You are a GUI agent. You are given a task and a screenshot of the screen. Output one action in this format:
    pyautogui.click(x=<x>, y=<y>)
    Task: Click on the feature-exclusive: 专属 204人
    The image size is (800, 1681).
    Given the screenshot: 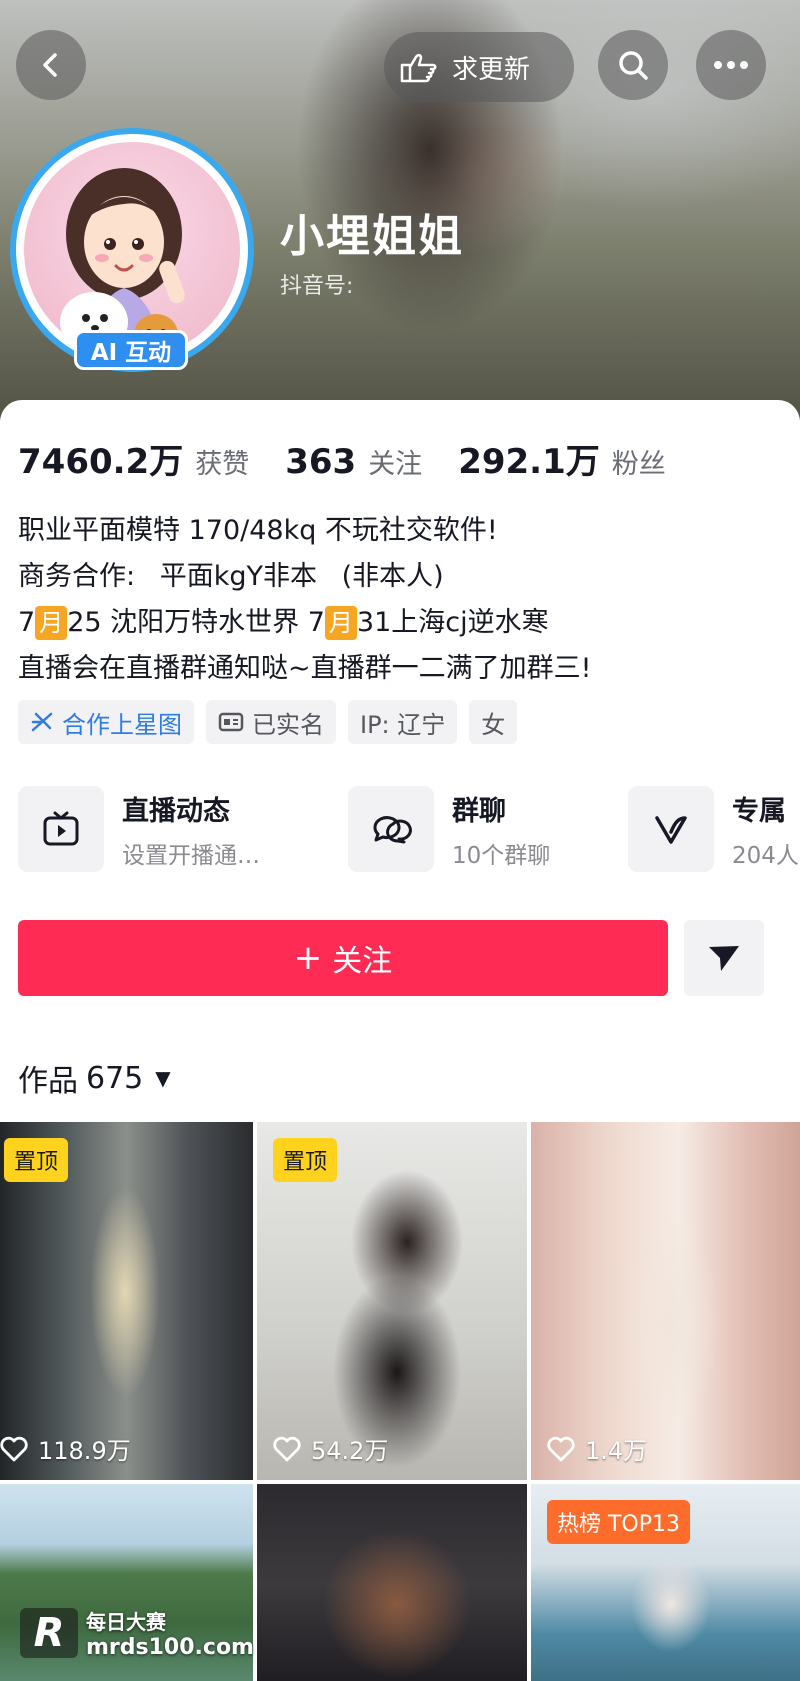 What is the action you would take?
    pyautogui.click(x=714, y=829)
    